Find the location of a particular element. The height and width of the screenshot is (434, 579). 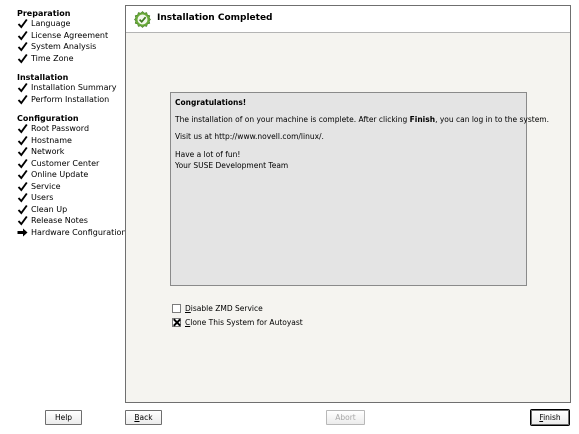

step-clean-up: Clean Up is located at coordinates (42, 209).